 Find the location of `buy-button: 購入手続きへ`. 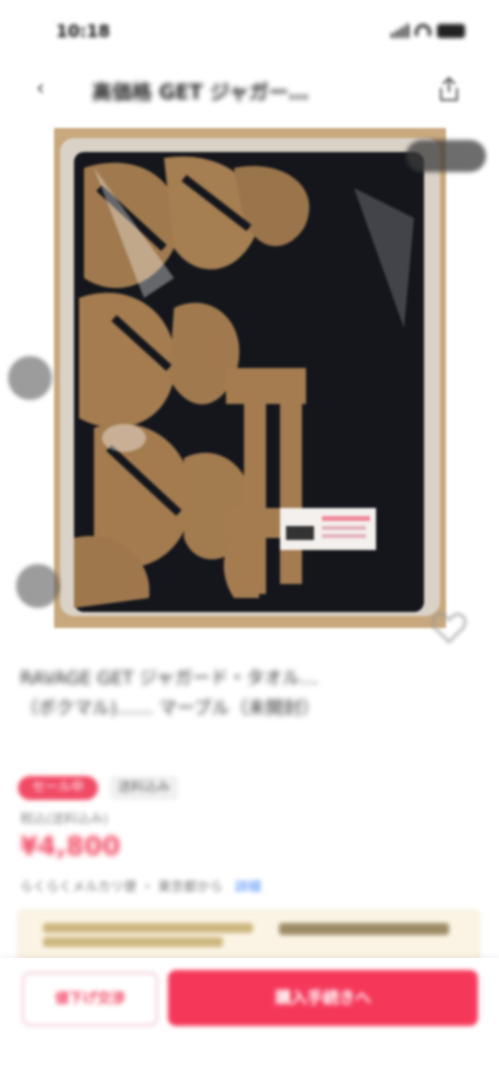

buy-button: 購入手続きへ is located at coordinates (323, 998).